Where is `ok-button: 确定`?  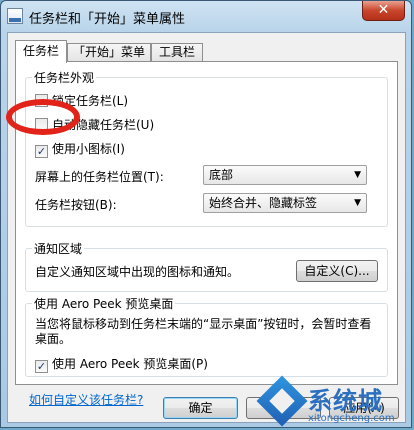
ok-button: 确定 is located at coordinates (200, 408).